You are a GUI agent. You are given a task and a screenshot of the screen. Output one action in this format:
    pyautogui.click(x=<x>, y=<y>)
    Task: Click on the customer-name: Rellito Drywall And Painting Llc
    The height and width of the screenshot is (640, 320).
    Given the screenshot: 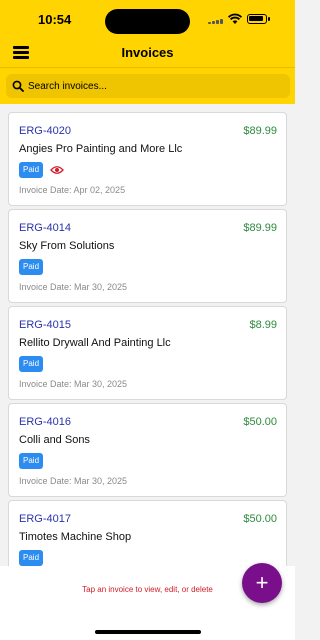 What is the action you would take?
    pyautogui.click(x=95, y=343)
    